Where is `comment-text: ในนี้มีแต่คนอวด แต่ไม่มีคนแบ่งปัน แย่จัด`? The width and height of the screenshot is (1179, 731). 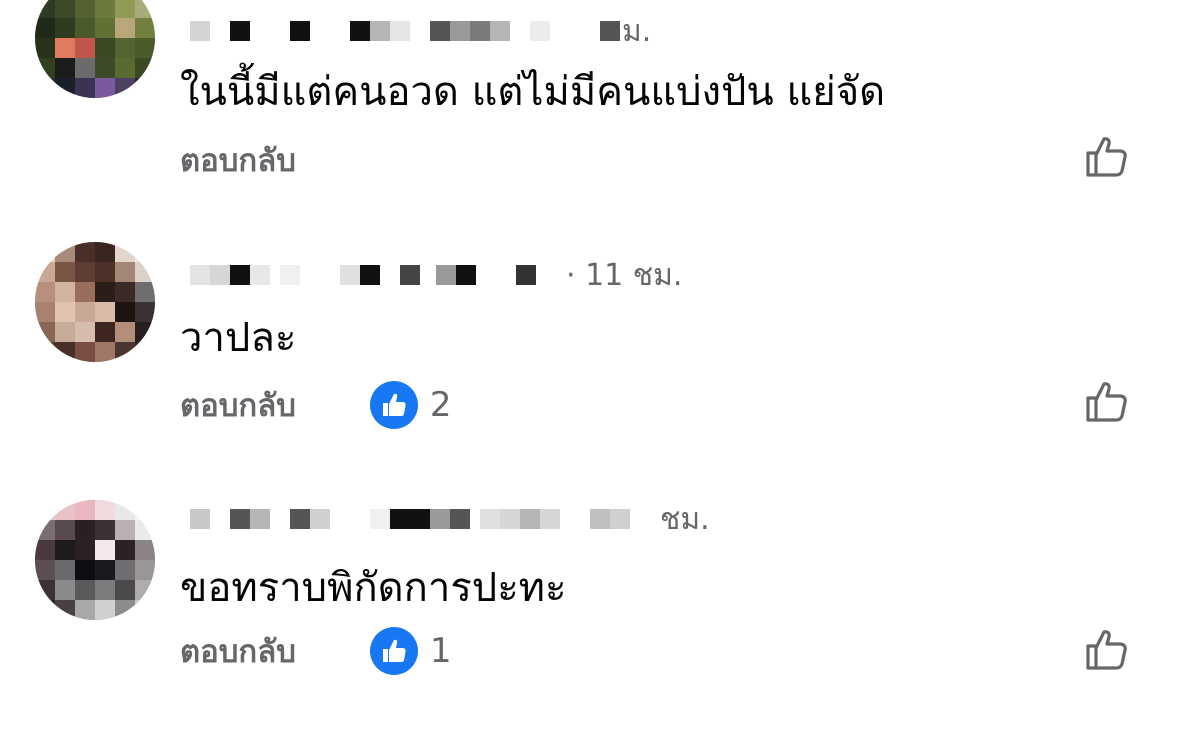 comment-text: ในนี้มีแต่คนอวด แต่ไม่มีคนแบ่งปัน แย่จัด is located at coordinates (533, 92).